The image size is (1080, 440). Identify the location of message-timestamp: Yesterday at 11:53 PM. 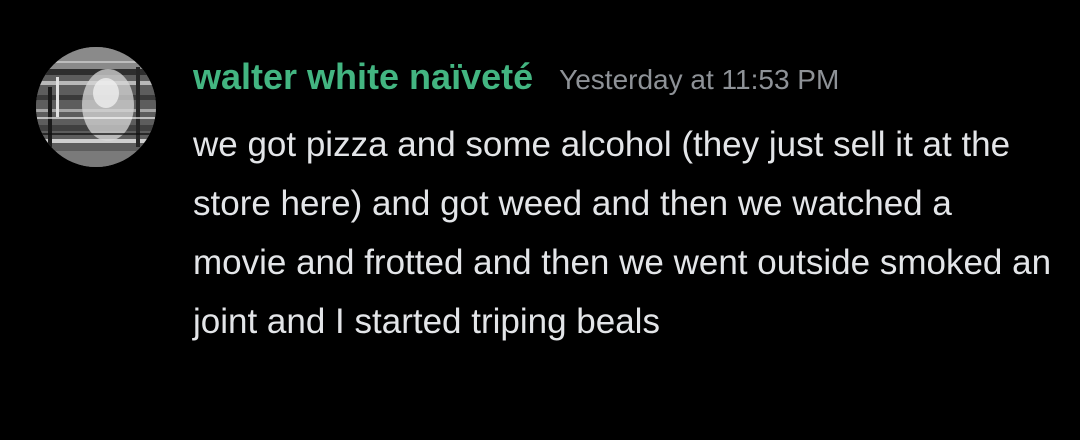
(699, 80).